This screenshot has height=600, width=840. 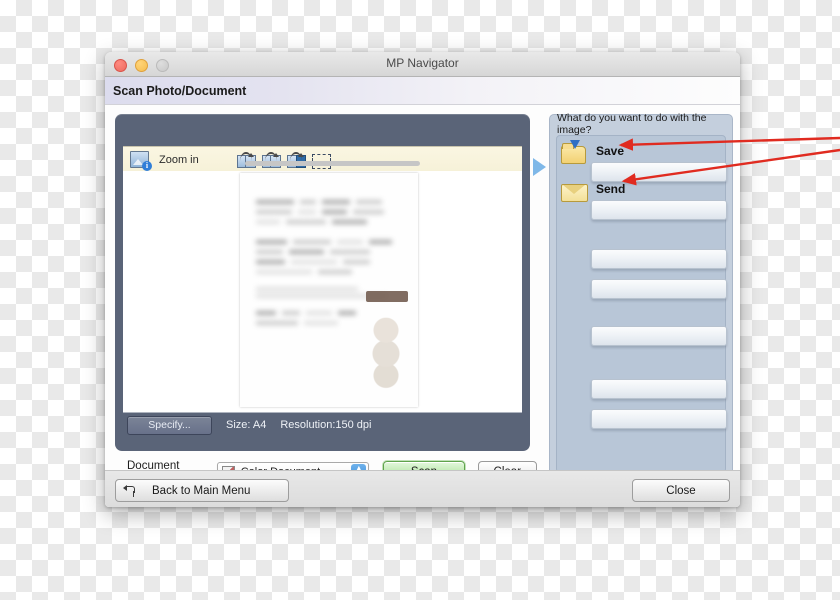 I want to click on preview-scrollbar-thumb, so click(x=332, y=163).